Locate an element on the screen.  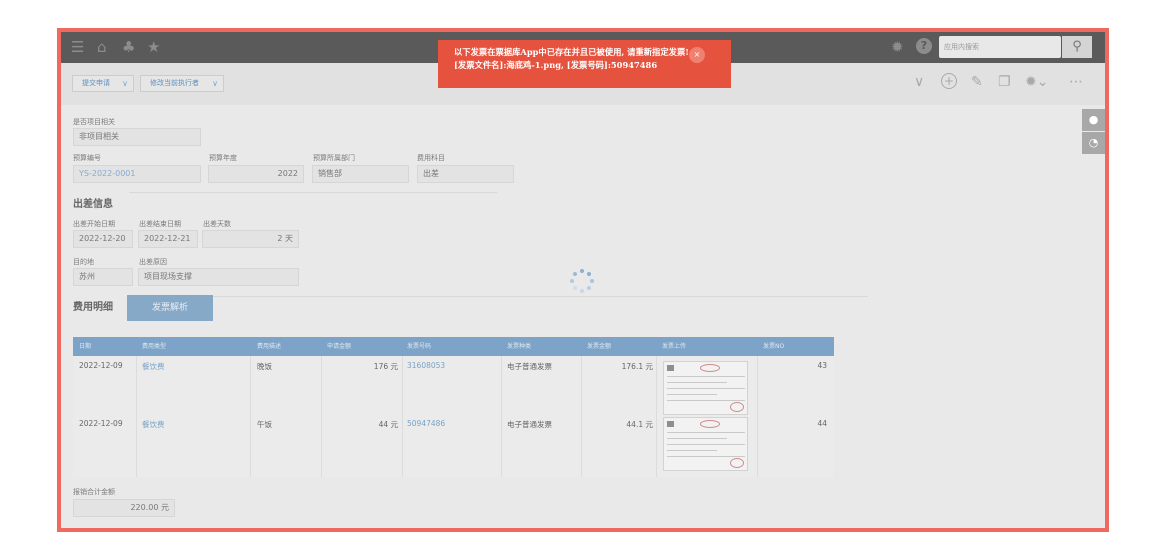
total-label: 报销合计金额 is located at coordinates (94, 492).